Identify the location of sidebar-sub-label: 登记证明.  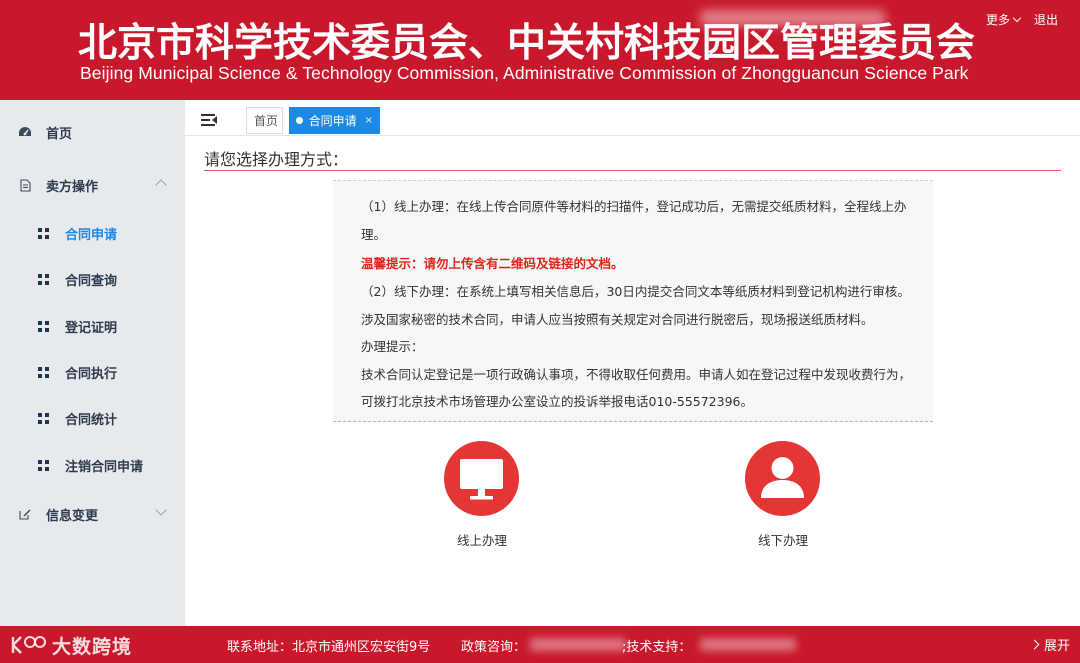
(91, 328).